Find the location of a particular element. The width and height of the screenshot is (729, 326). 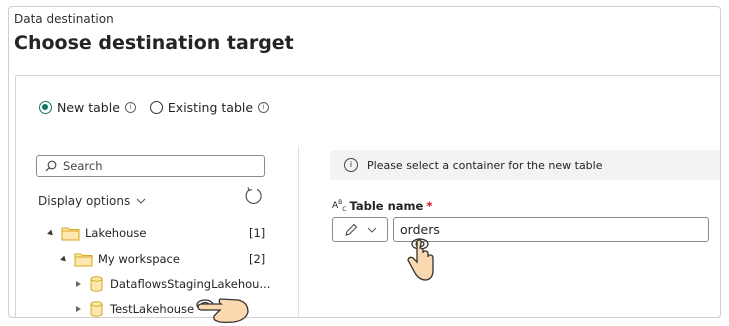

existing-table-radio is located at coordinates (156, 107).